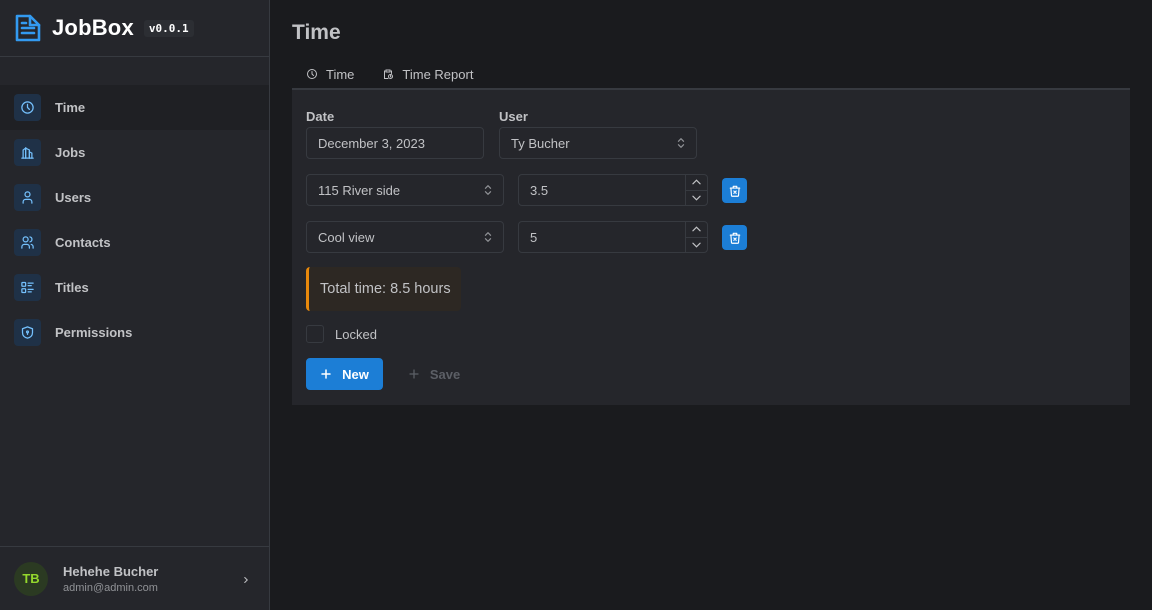 The height and width of the screenshot is (610, 1152). I want to click on sidebar-item-permissions: Permissions, so click(134, 332).